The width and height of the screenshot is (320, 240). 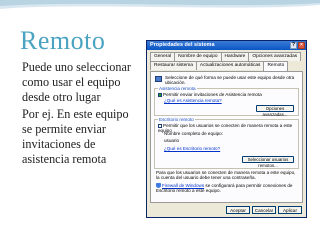 What do you see at coordinates (182, 45) in the screenshot?
I see `window-title: Propiedades del sistema` at bounding box center [182, 45].